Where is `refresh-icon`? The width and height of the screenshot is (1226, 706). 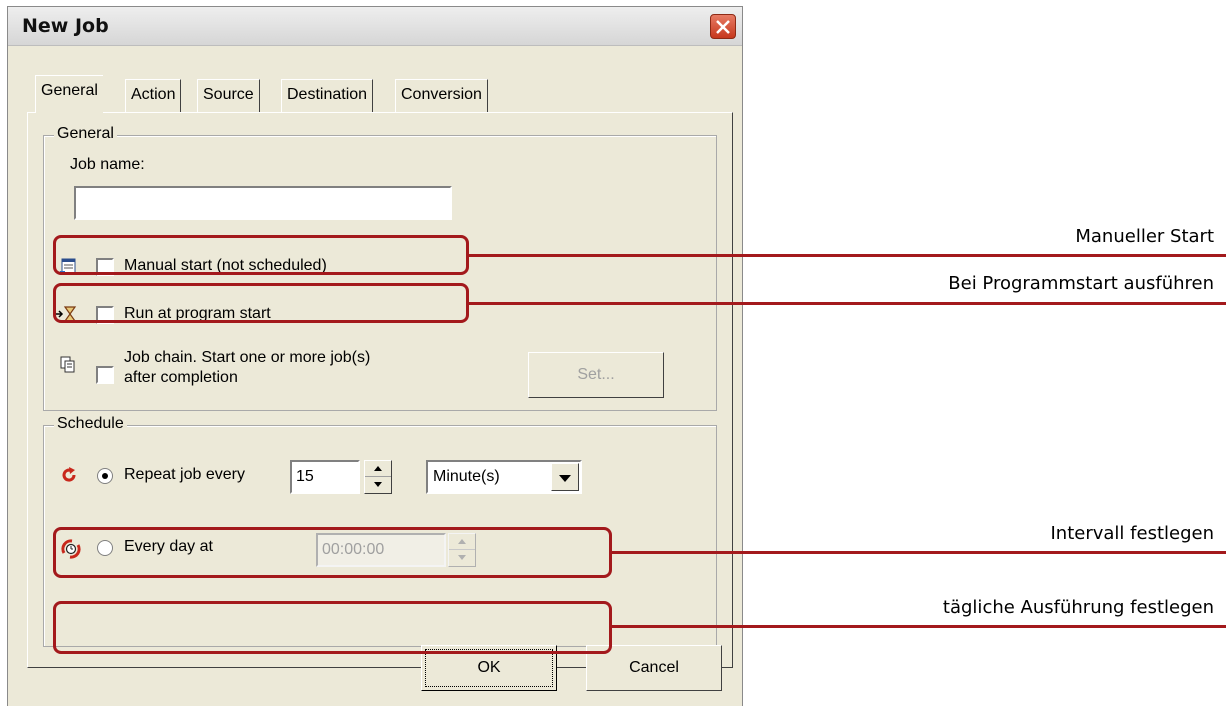 refresh-icon is located at coordinates (69, 474).